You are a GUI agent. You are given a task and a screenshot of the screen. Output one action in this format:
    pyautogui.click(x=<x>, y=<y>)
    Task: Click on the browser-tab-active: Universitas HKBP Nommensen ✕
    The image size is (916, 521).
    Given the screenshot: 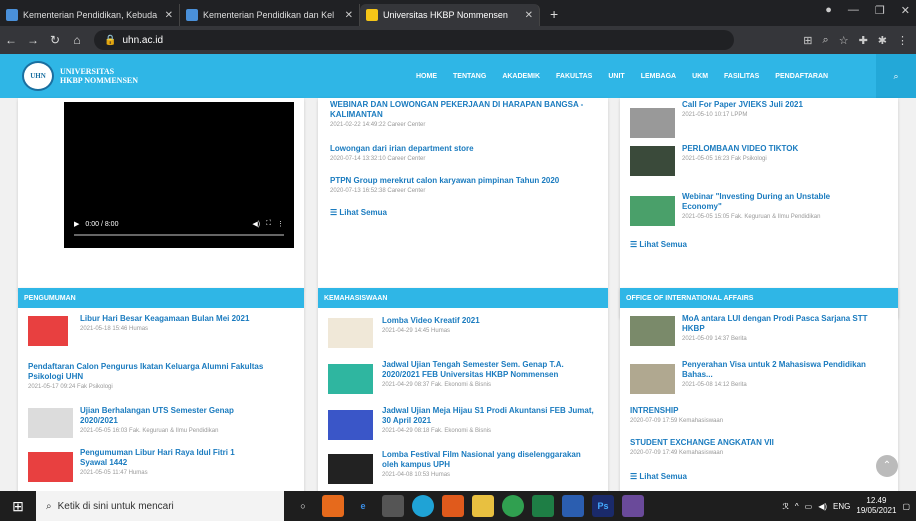 What is the action you would take?
    pyautogui.click(x=450, y=15)
    